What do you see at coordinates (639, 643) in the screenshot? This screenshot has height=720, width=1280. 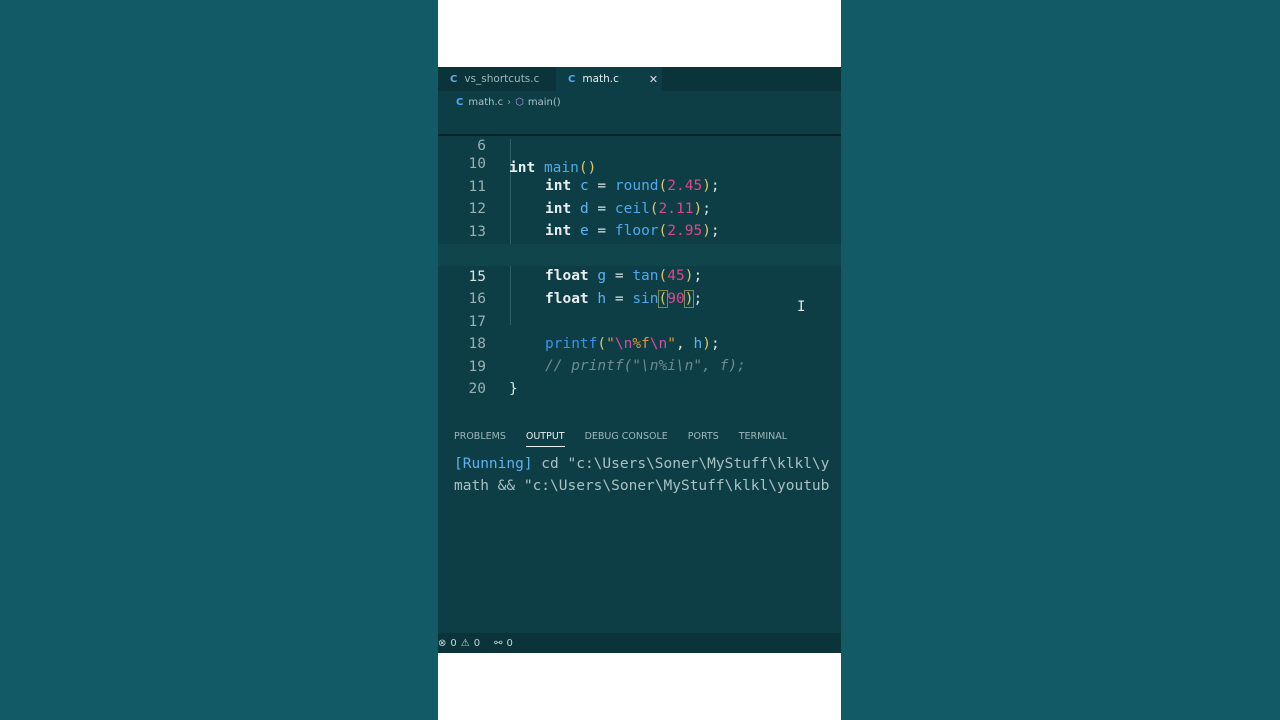 I see `status-bar: ⊗ 0 ⚠ 0 ⚯ 0` at bounding box center [639, 643].